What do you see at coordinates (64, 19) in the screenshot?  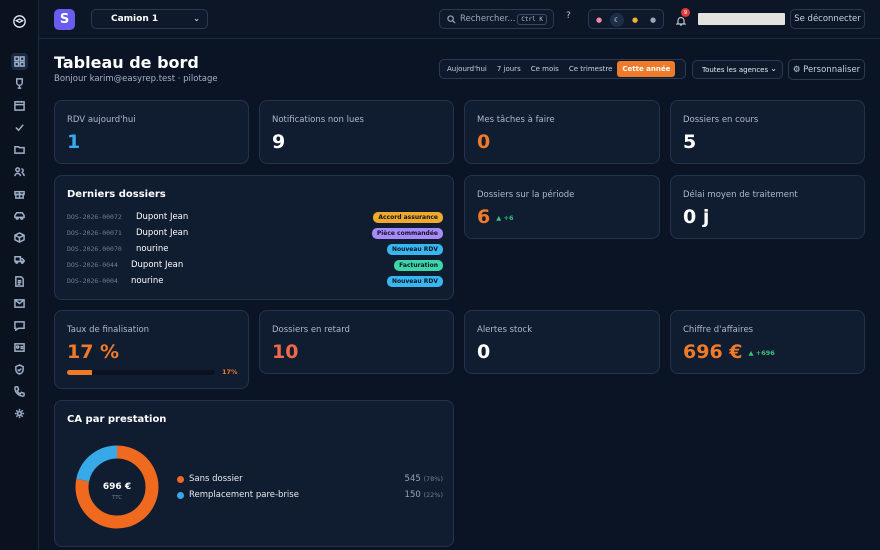 I see `brand-logo: S` at bounding box center [64, 19].